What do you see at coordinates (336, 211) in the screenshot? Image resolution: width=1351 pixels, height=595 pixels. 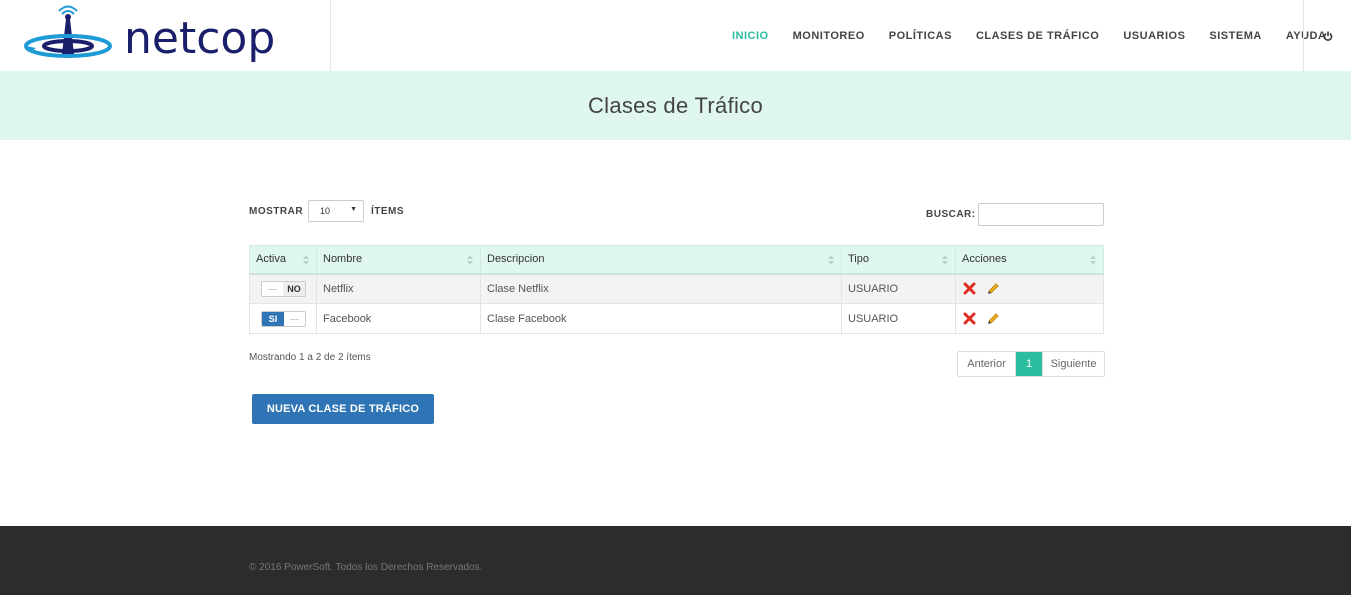 I see `page-size-select: 10 ▼` at bounding box center [336, 211].